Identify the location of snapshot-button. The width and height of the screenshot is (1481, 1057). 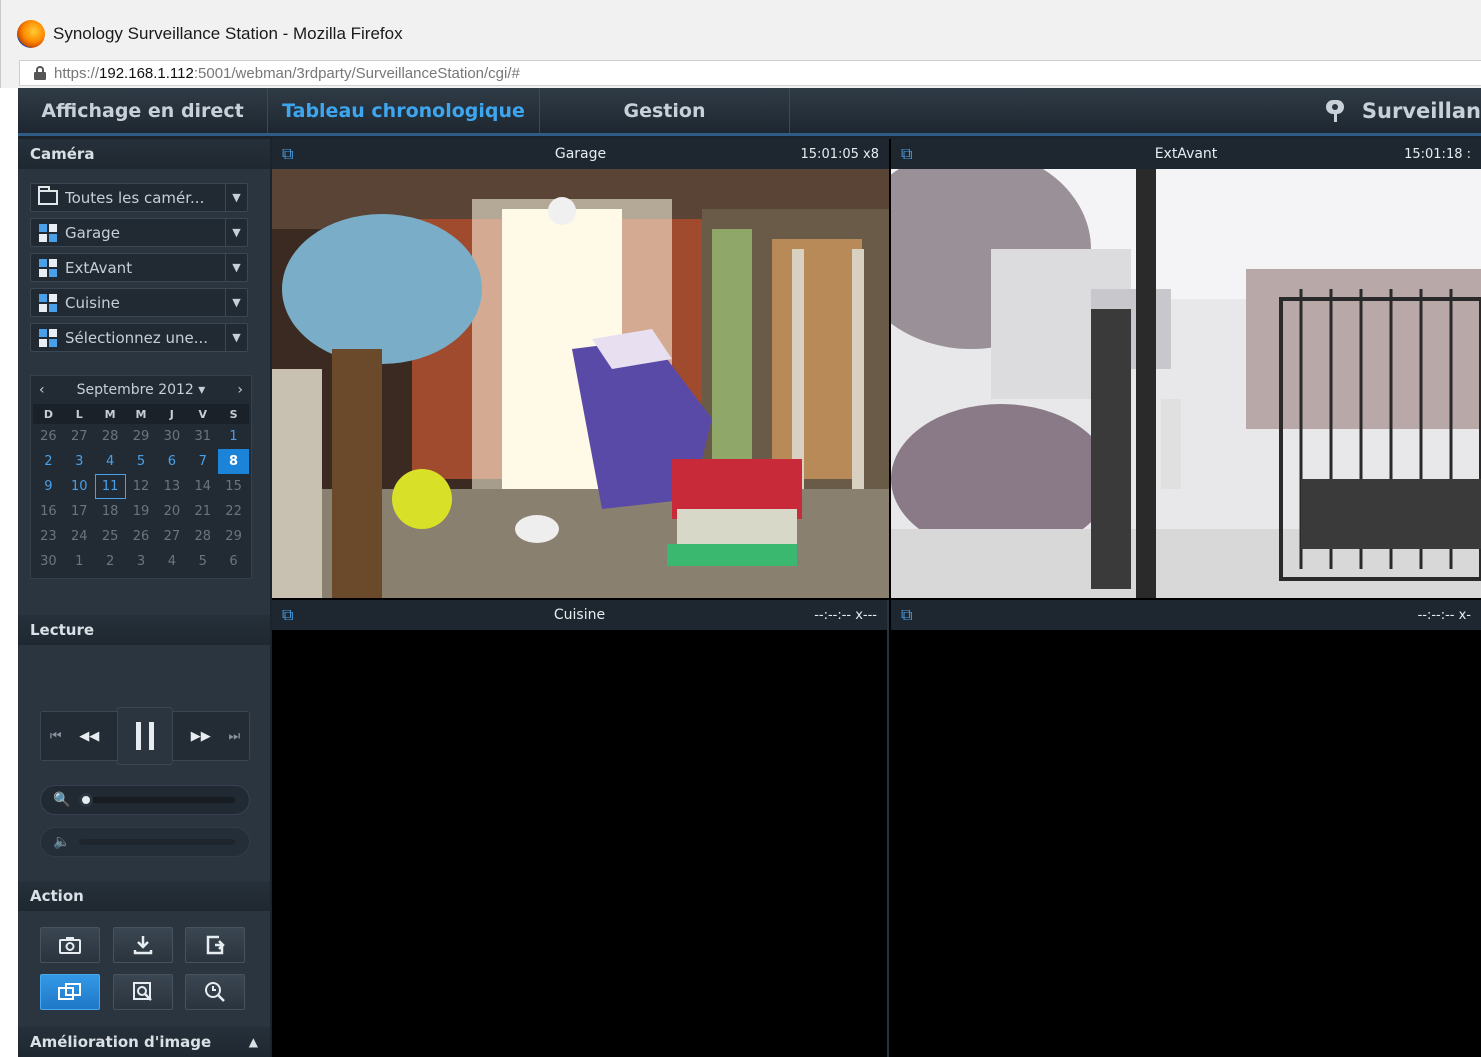
(70, 945).